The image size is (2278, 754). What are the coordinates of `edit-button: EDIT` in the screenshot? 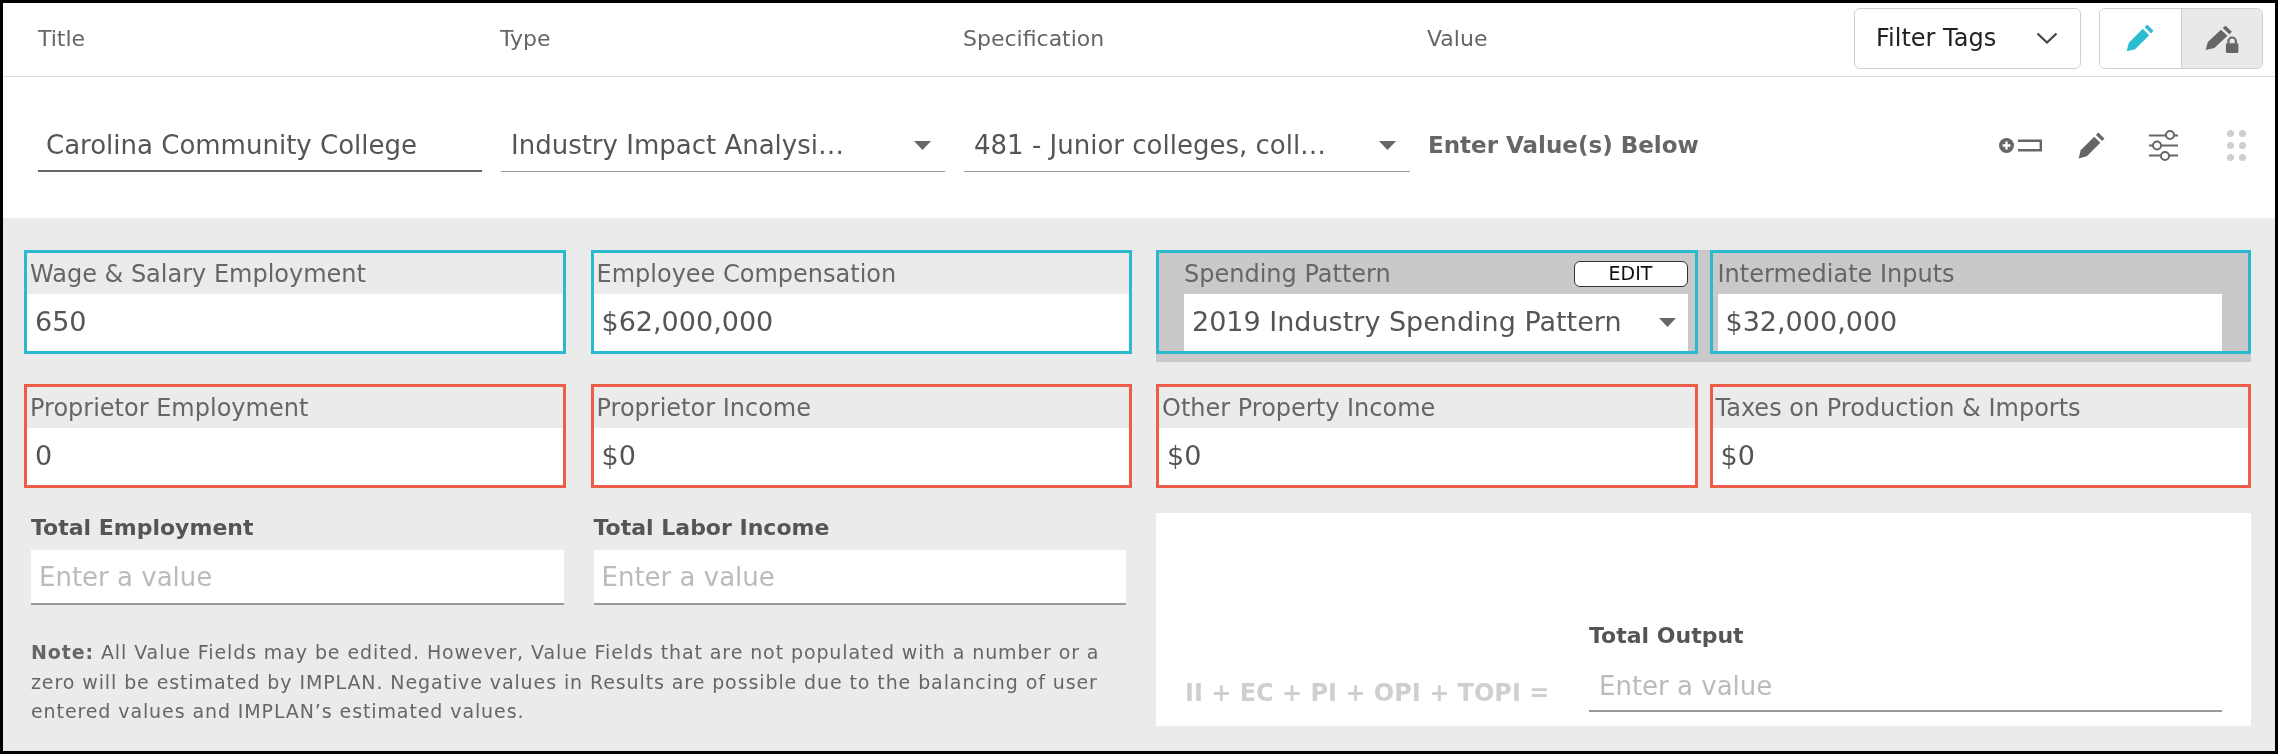 It's located at (1630, 273).